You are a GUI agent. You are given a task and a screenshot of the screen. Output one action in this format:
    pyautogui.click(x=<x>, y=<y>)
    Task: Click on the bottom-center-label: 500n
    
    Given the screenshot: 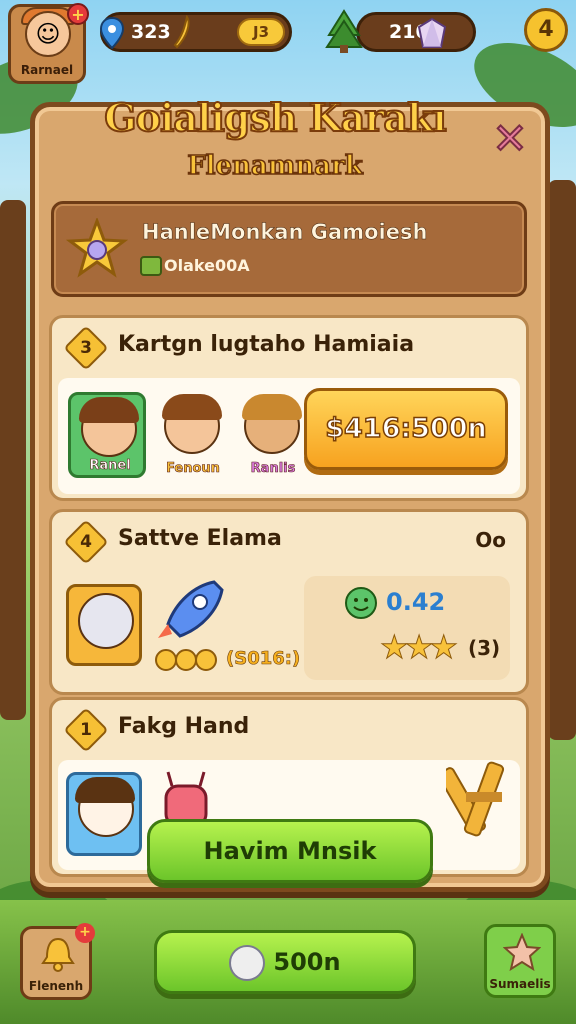 What is the action you would take?
    pyautogui.click(x=307, y=962)
    